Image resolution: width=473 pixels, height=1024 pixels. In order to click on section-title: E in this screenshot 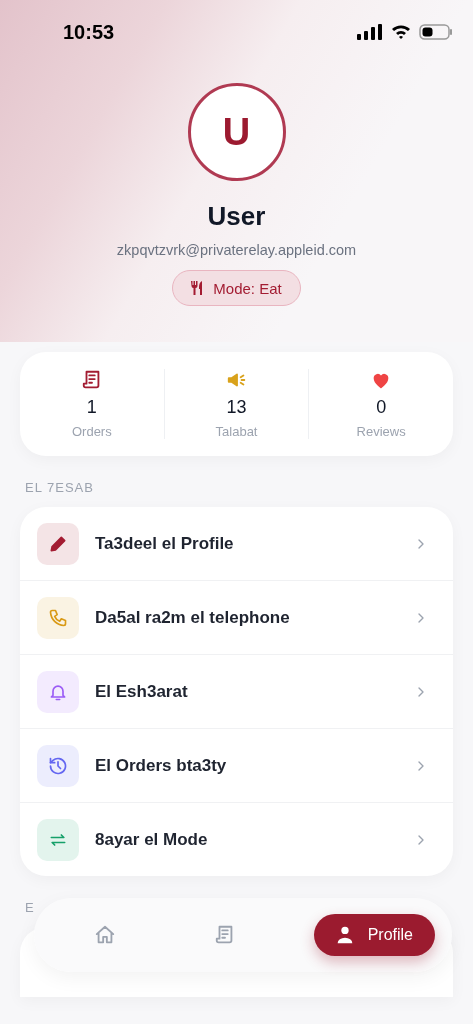, I will do `click(30, 908)`.